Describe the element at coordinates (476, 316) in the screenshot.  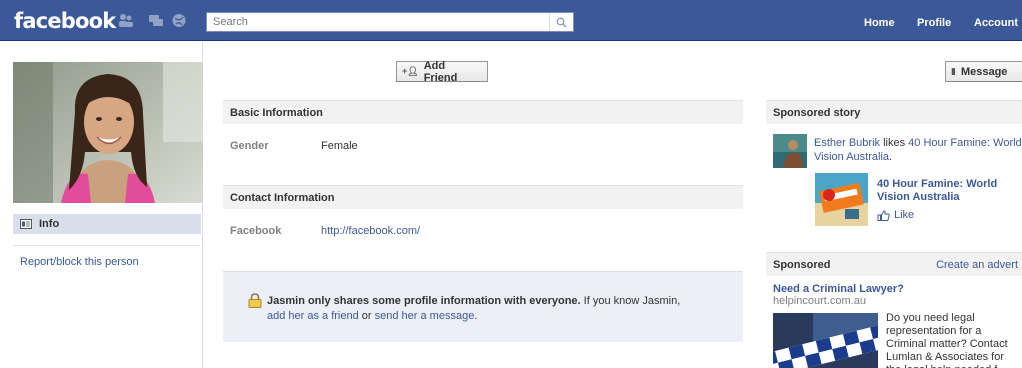
I see `privacy-text-3: .` at that location.